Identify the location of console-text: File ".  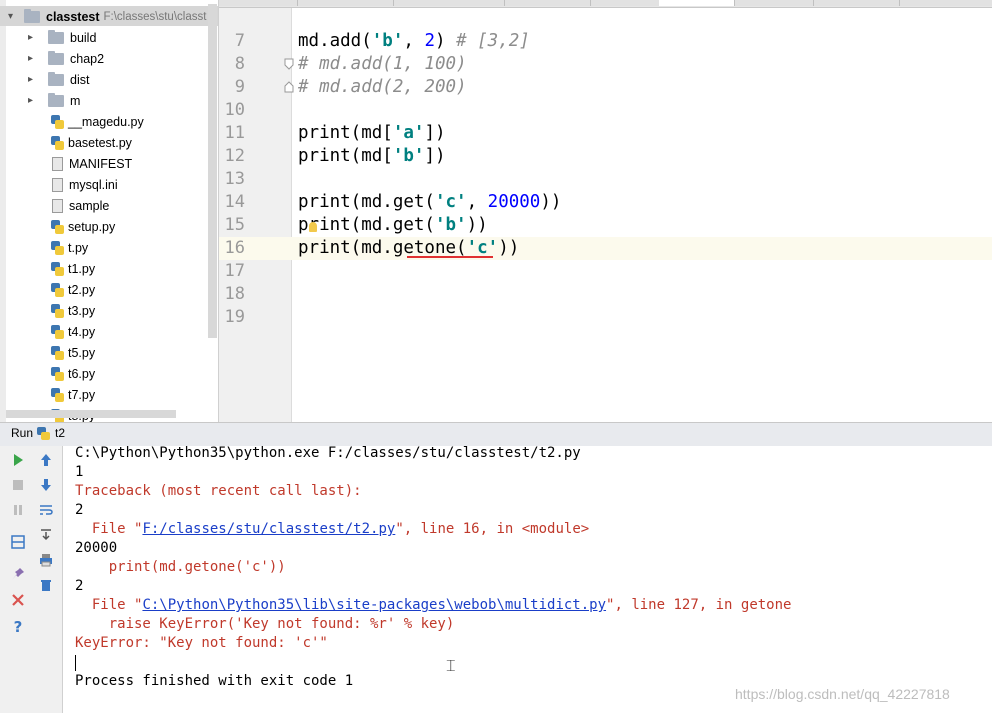
(109, 605).